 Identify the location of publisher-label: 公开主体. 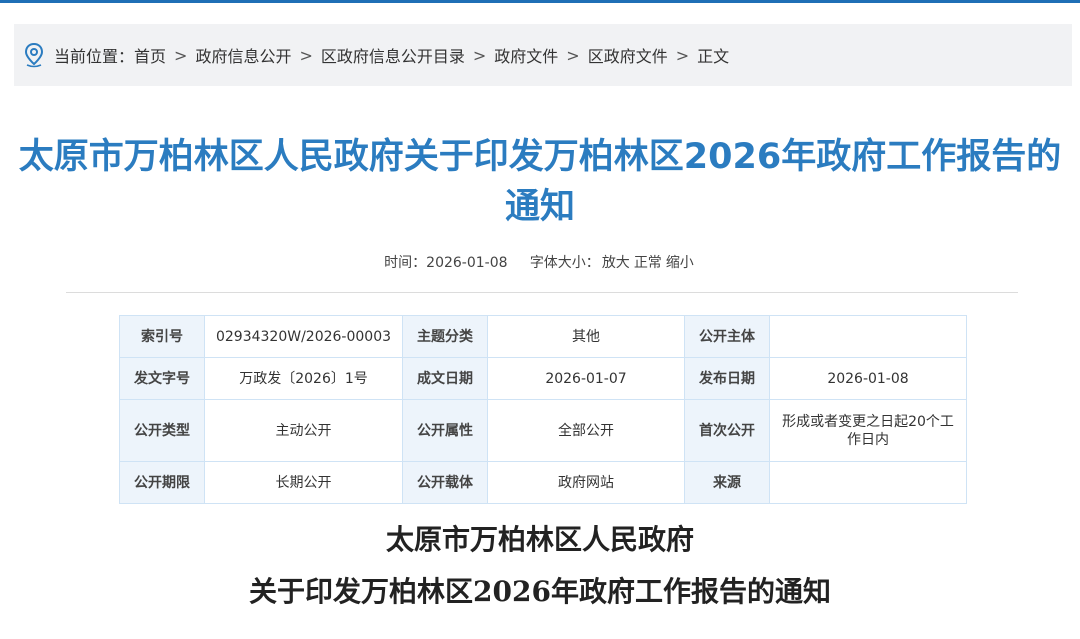
(727, 336).